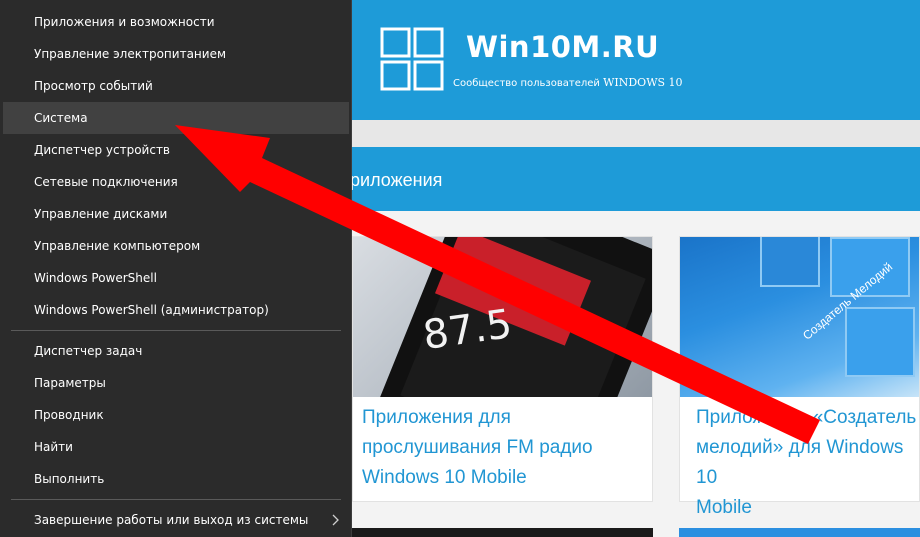 The image size is (920, 537). What do you see at coordinates (336, 520) in the screenshot?
I see `chevron-right-icon` at bounding box center [336, 520].